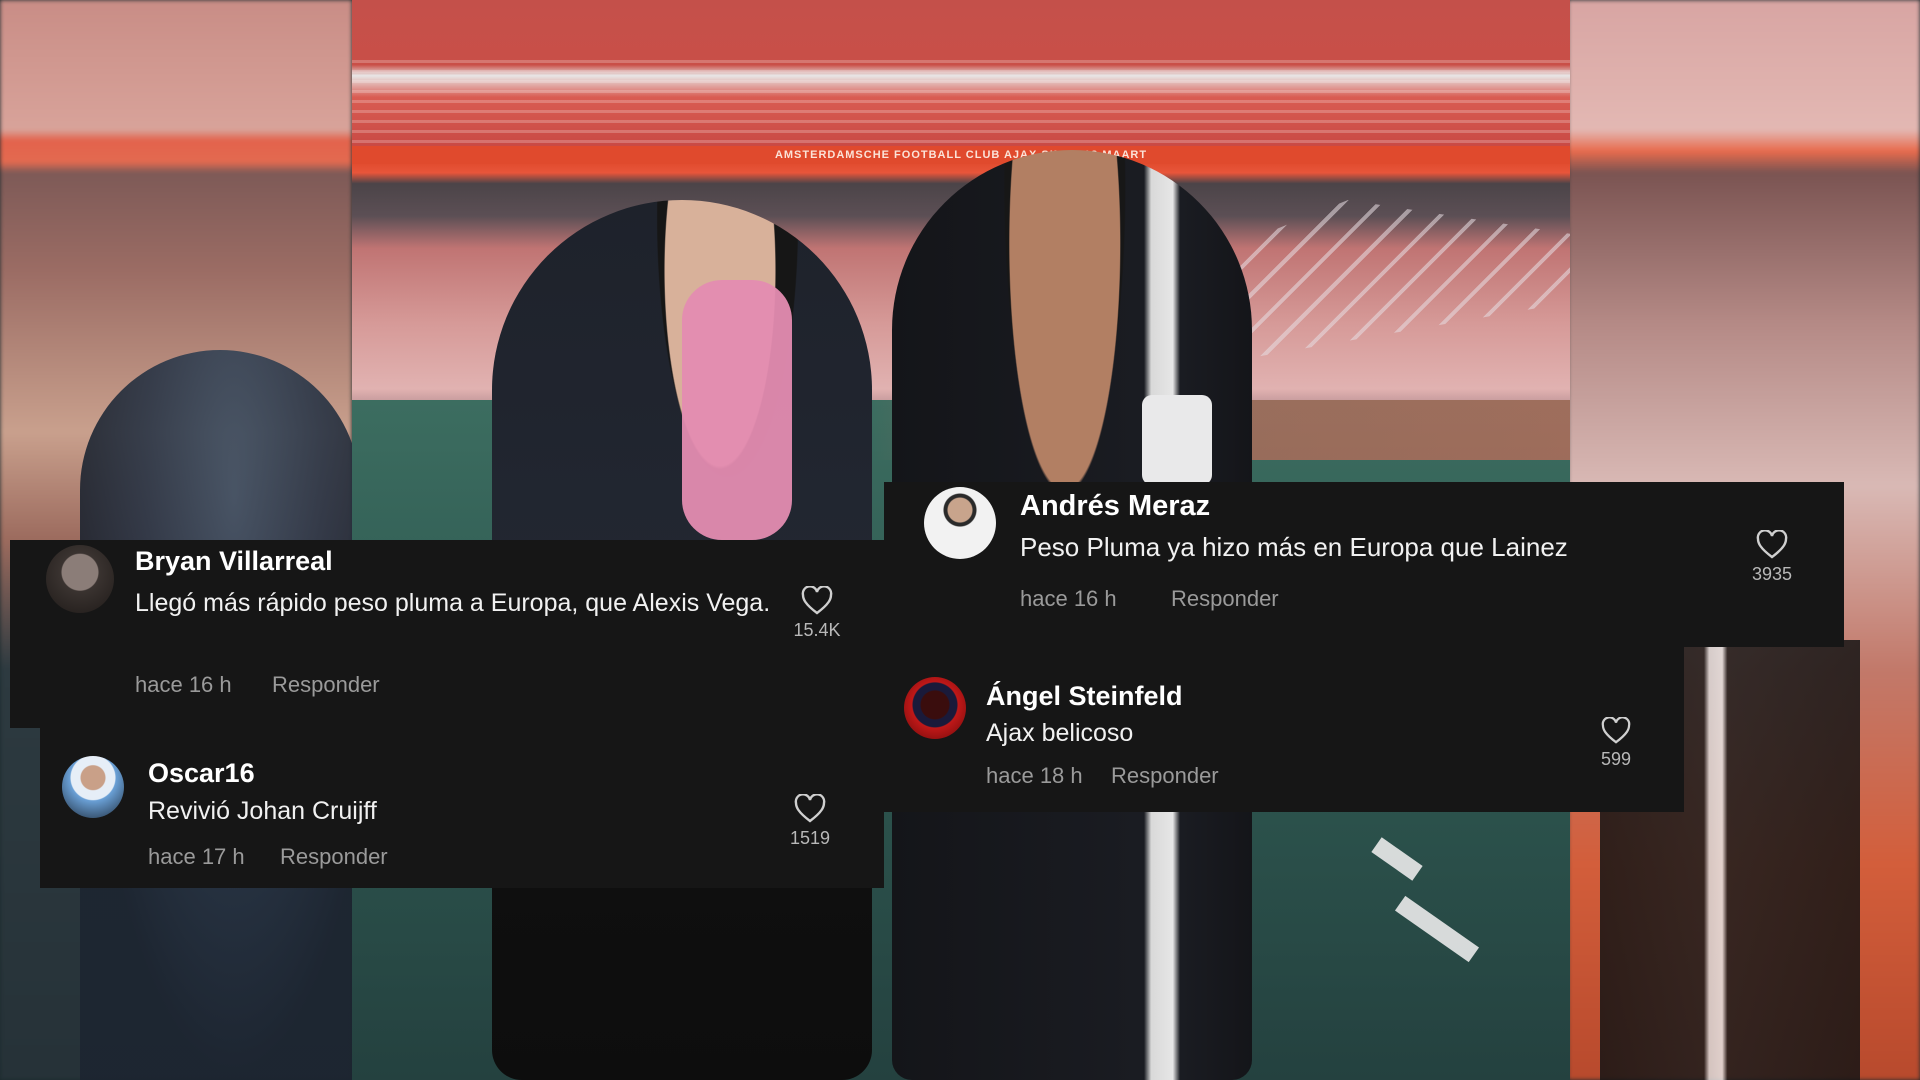 The image size is (1920, 1080). I want to click on stadium-stands, so click(961, 105).